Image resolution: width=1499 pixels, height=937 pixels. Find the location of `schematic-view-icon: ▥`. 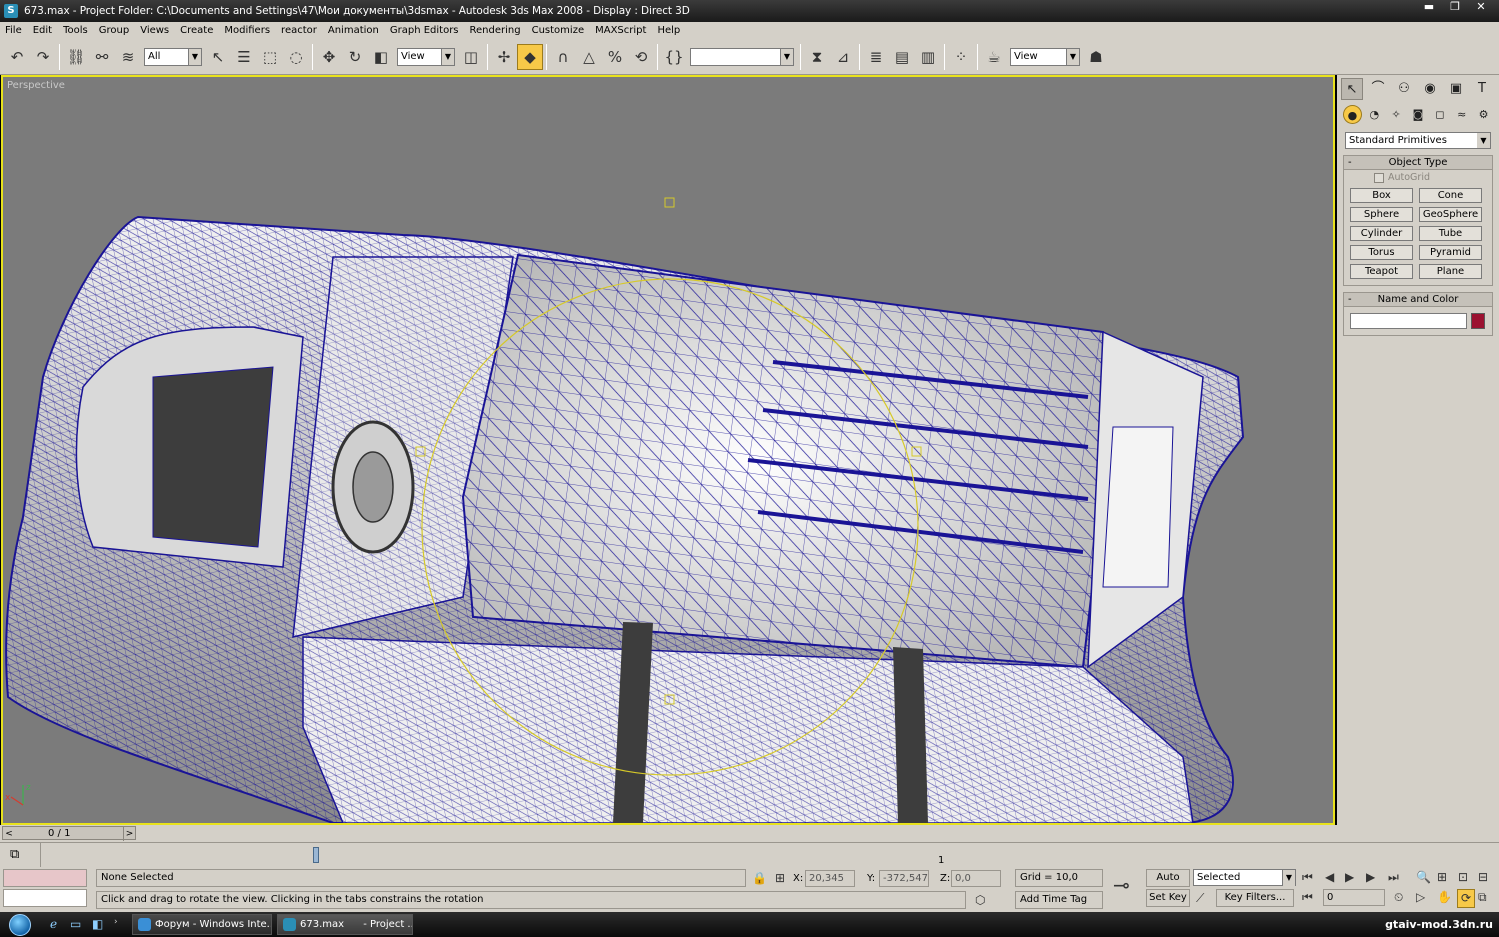

schematic-view-icon: ▥ is located at coordinates (928, 57).